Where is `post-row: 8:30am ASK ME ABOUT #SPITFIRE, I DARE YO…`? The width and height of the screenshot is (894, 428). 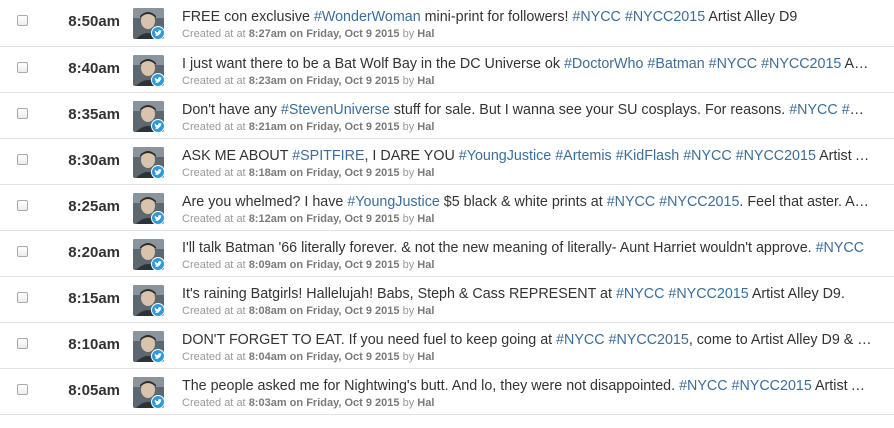 post-row: 8:30am ASK ME ABOUT #SPITFIRE, I DARE YO… is located at coordinates (447, 162).